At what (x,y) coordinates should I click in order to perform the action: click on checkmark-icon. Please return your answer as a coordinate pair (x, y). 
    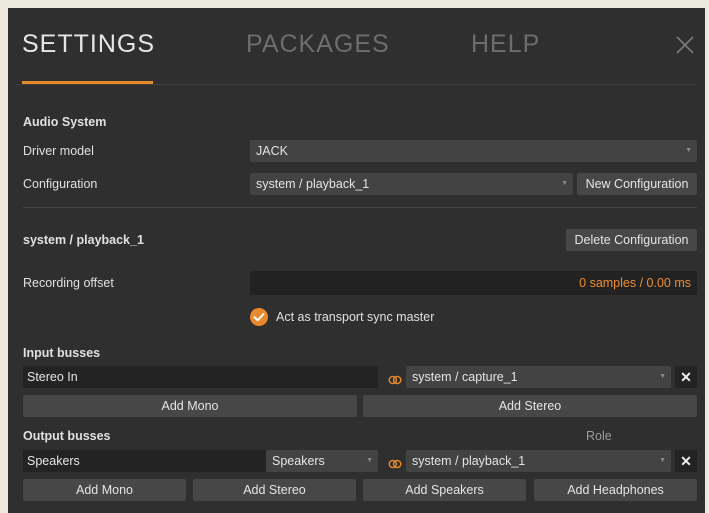
    Looking at the image, I should click on (259, 317).